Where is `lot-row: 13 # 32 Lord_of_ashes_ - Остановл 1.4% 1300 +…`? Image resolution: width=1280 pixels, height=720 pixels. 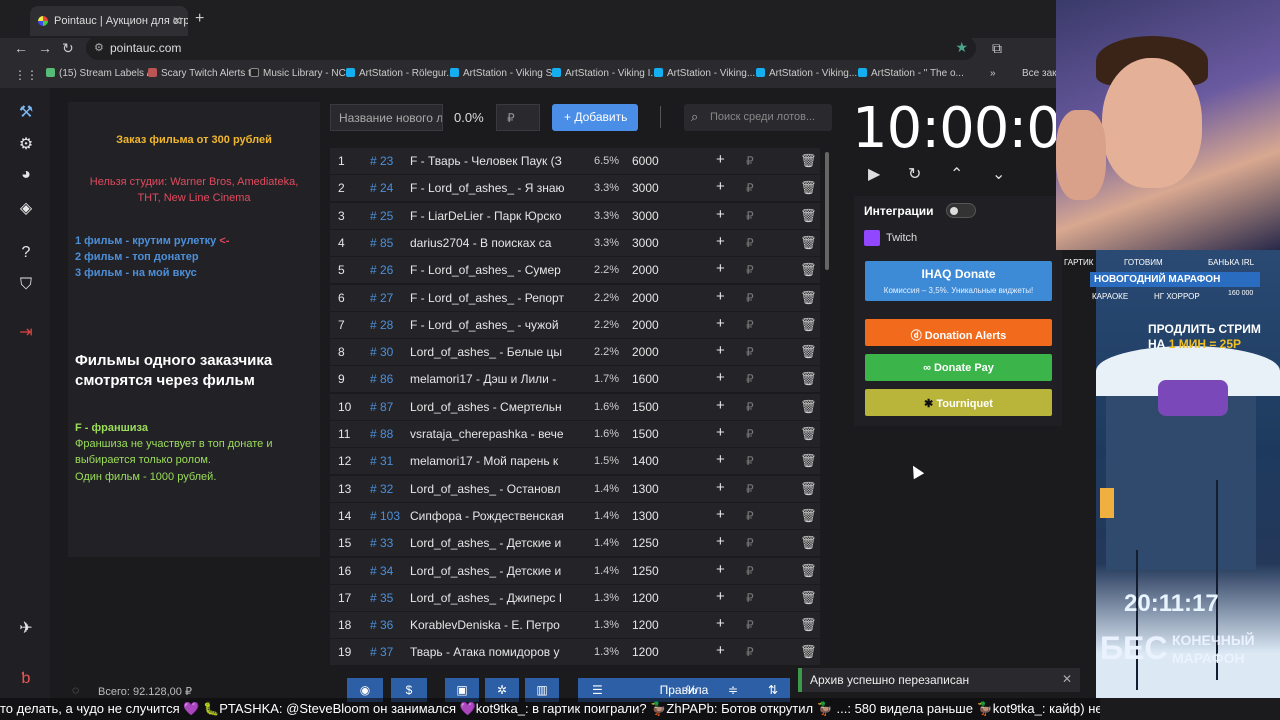 lot-row: 13 # 32 Lord_of_ashes_ - Остановл 1.4% 1300 +… is located at coordinates (575, 488).